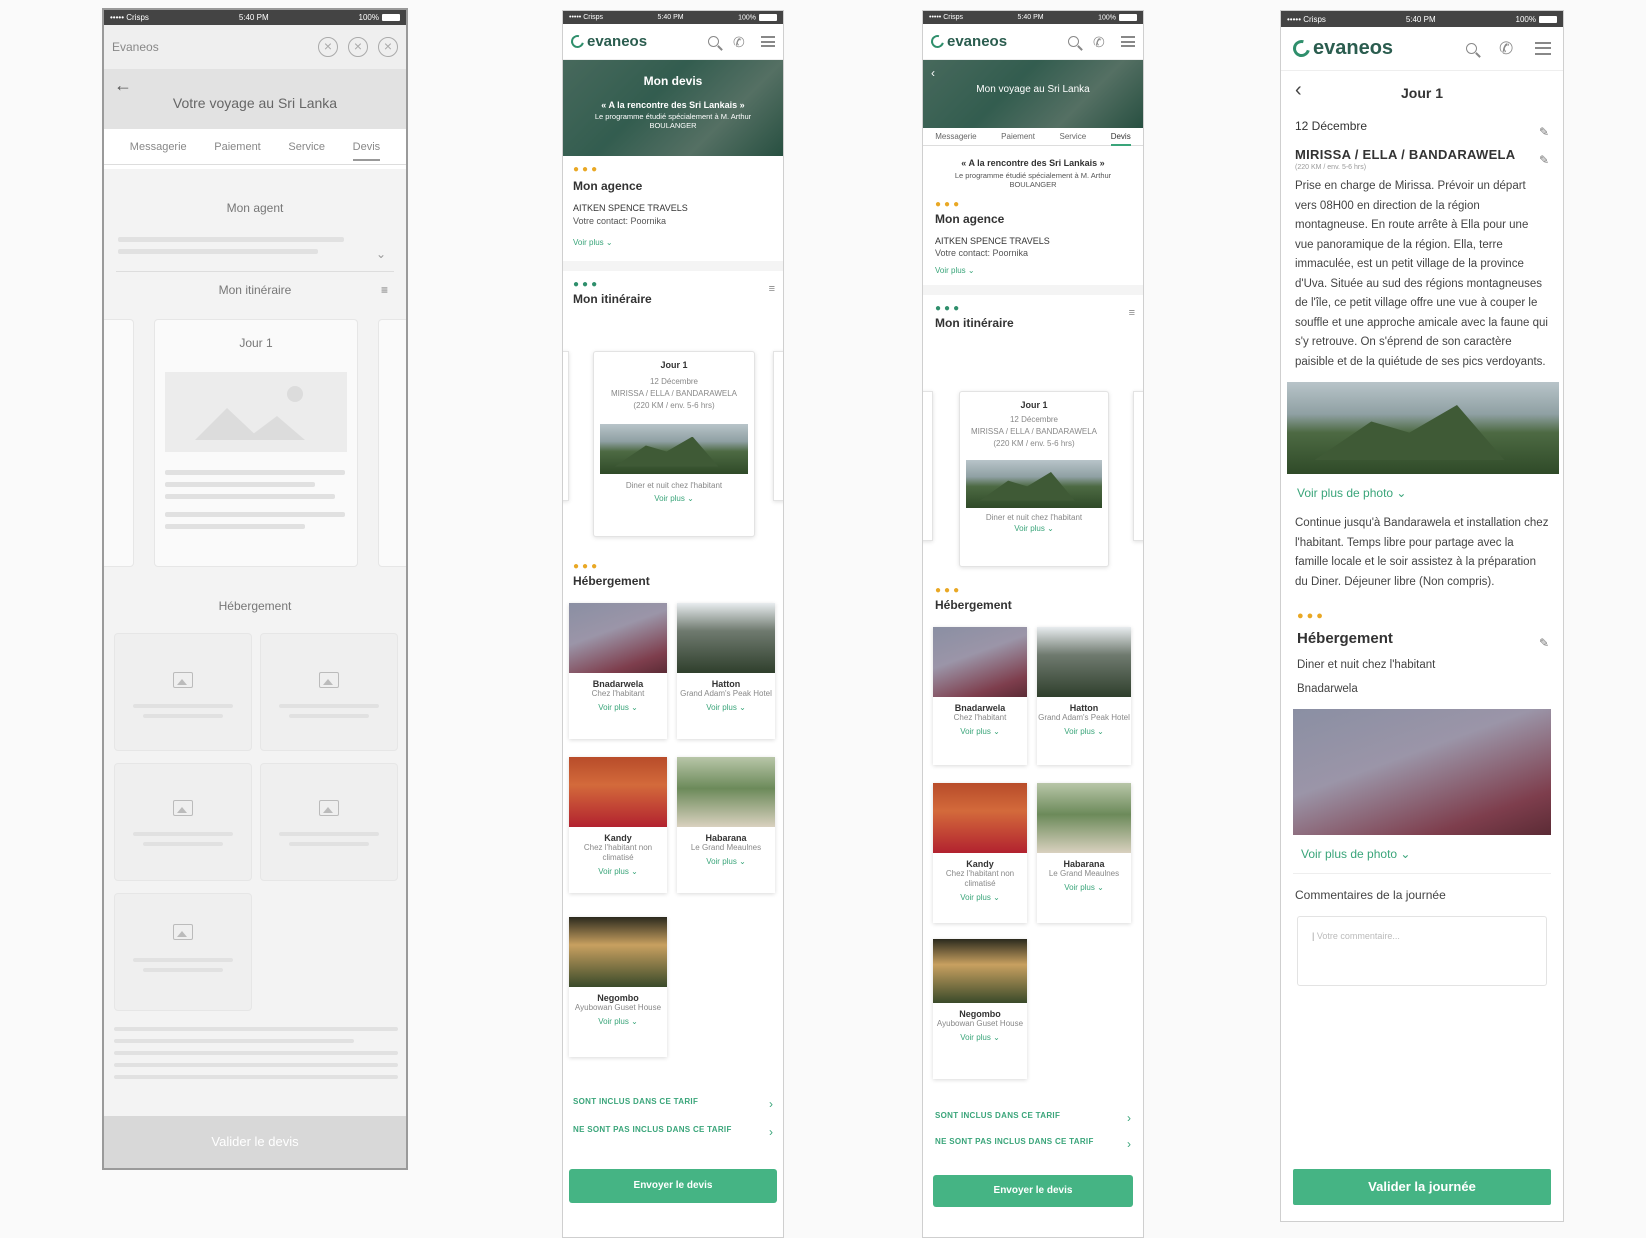 This screenshot has height=1238, width=1646. What do you see at coordinates (1298, 90) in the screenshot?
I see `back-chevron-icon: ‹` at bounding box center [1298, 90].